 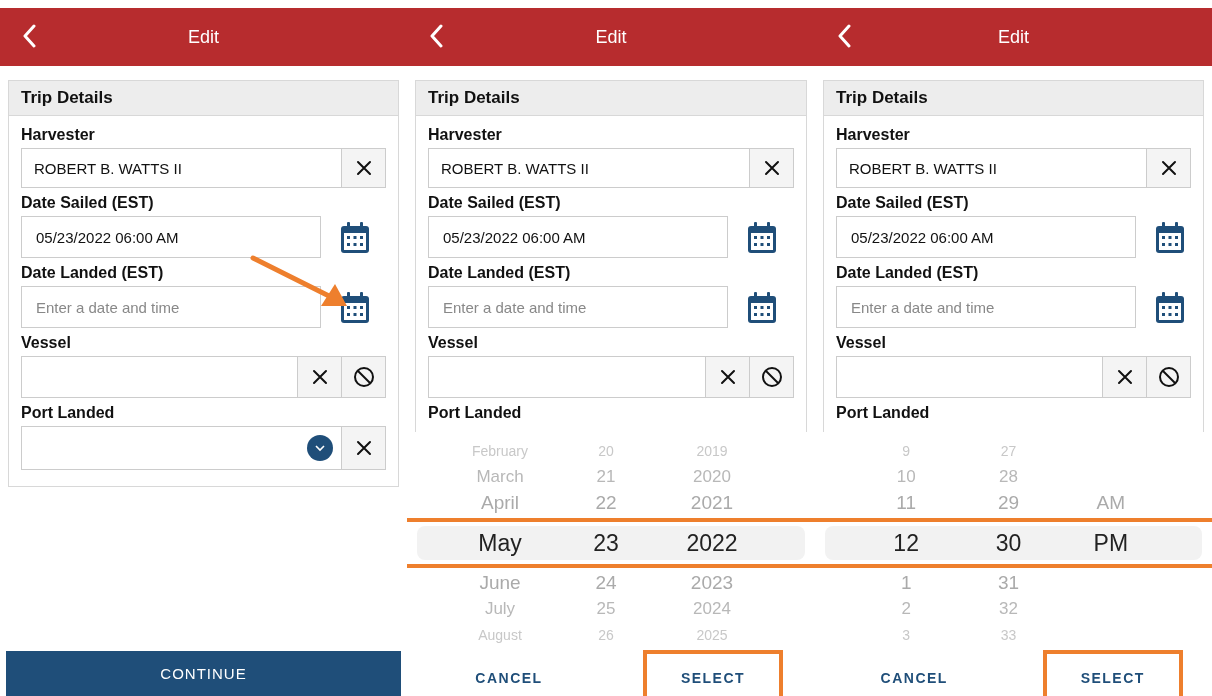 What do you see at coordinates (906, 477) in the screenshot?
I see `picker-option: 10` at bounding box center [906, 477].